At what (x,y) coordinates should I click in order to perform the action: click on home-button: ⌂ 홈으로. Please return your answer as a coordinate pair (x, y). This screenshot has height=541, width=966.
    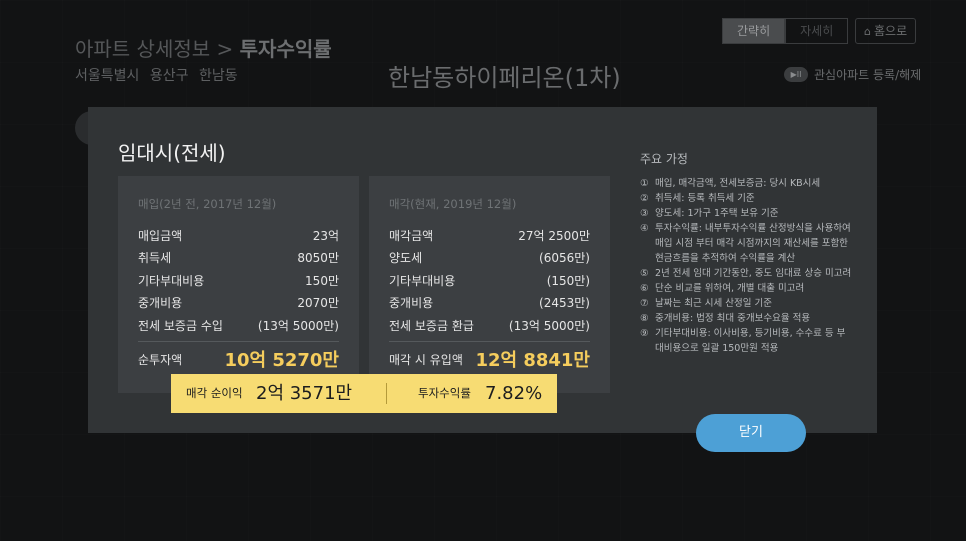
    Looking at the image, I should click on (886, 31).